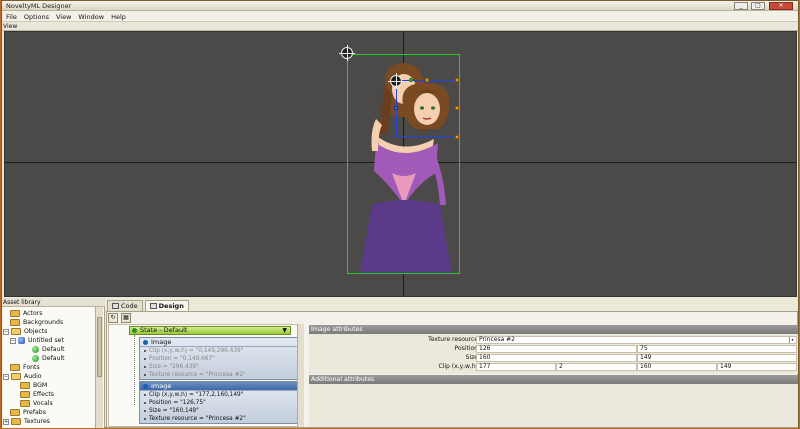 The width and height of the screenshot is (800, 429). What do you see at coordinates (219, 367) in the screenshot?
I see `node-property: Size = "296,439"` at bounding box center [219, 367].